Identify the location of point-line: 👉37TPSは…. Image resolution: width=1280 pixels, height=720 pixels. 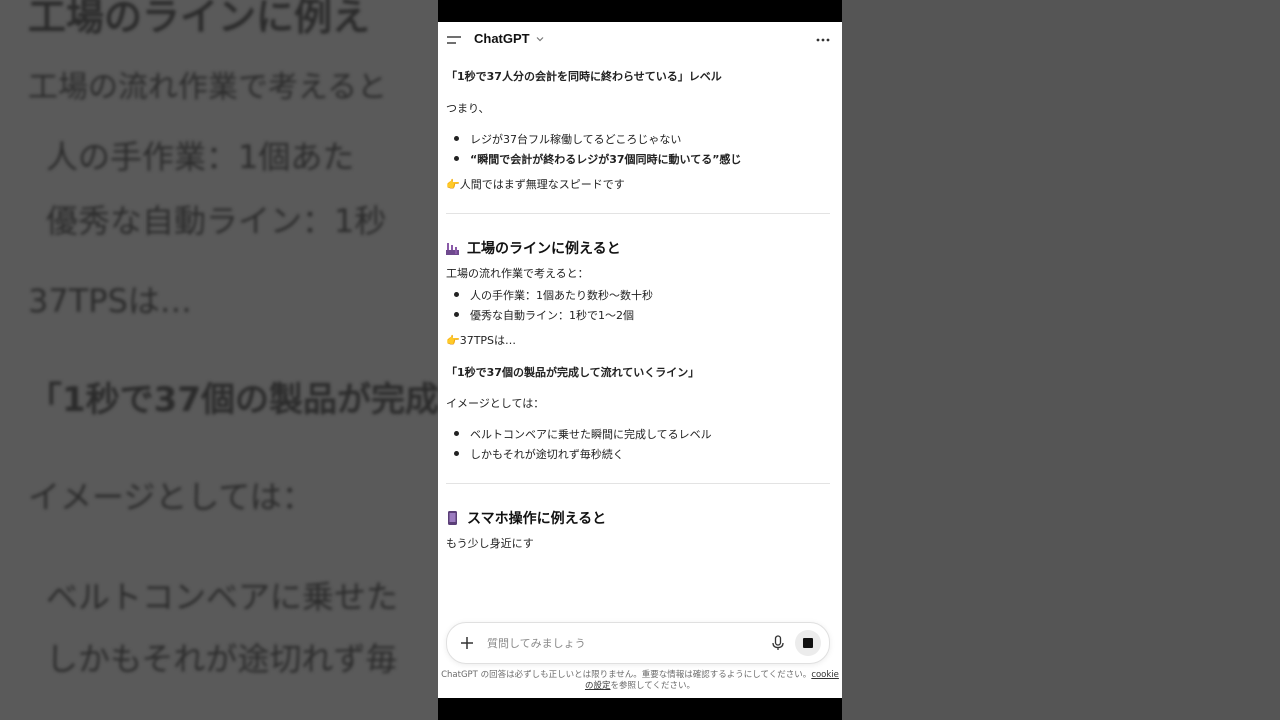
(481, 340).